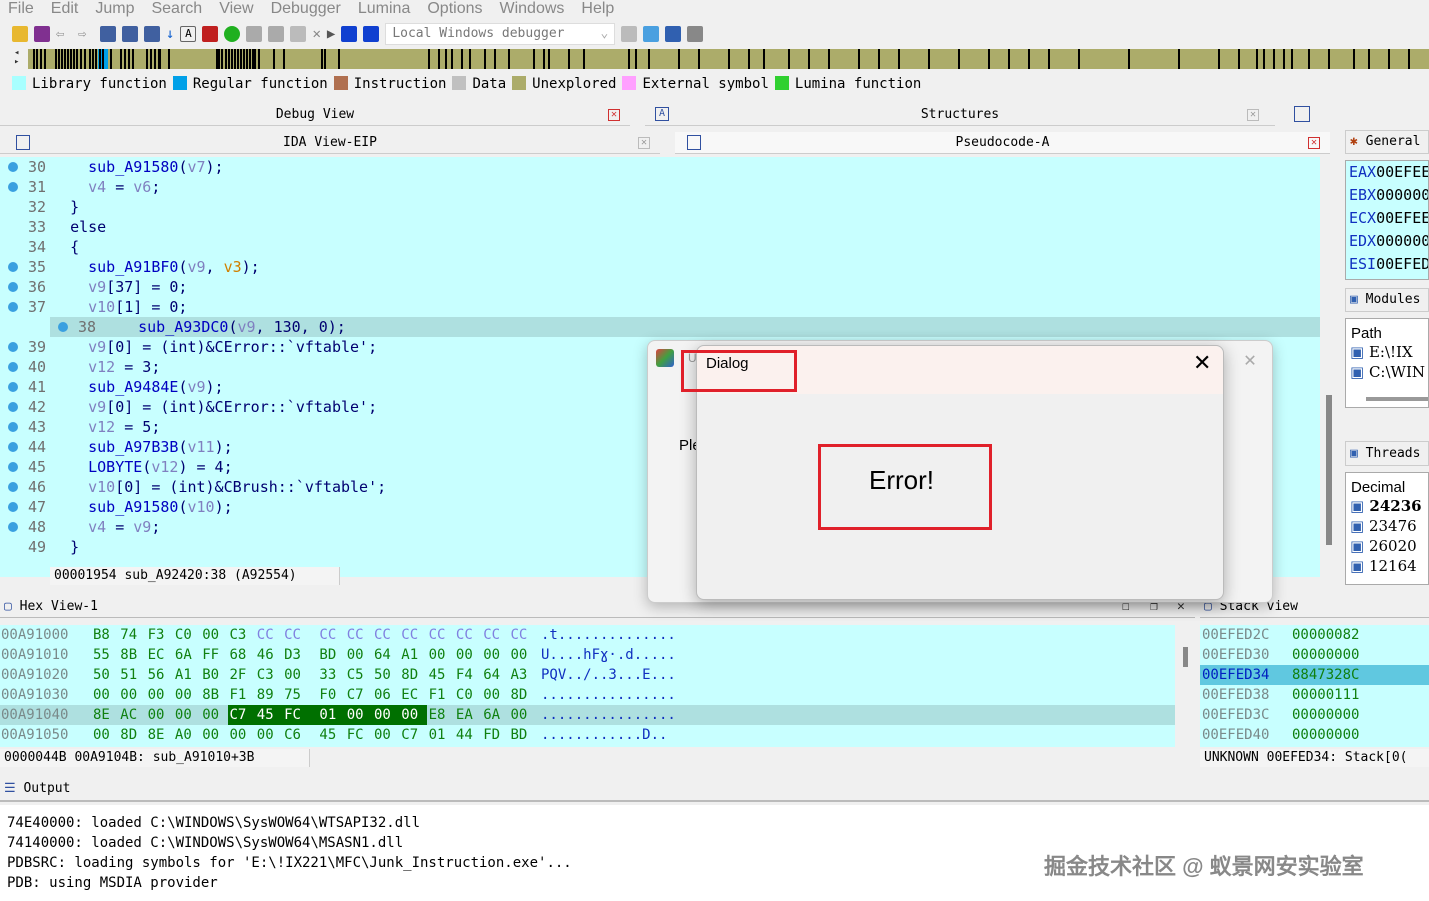  I want to click on hex-byte: EA, so click(464, 715).